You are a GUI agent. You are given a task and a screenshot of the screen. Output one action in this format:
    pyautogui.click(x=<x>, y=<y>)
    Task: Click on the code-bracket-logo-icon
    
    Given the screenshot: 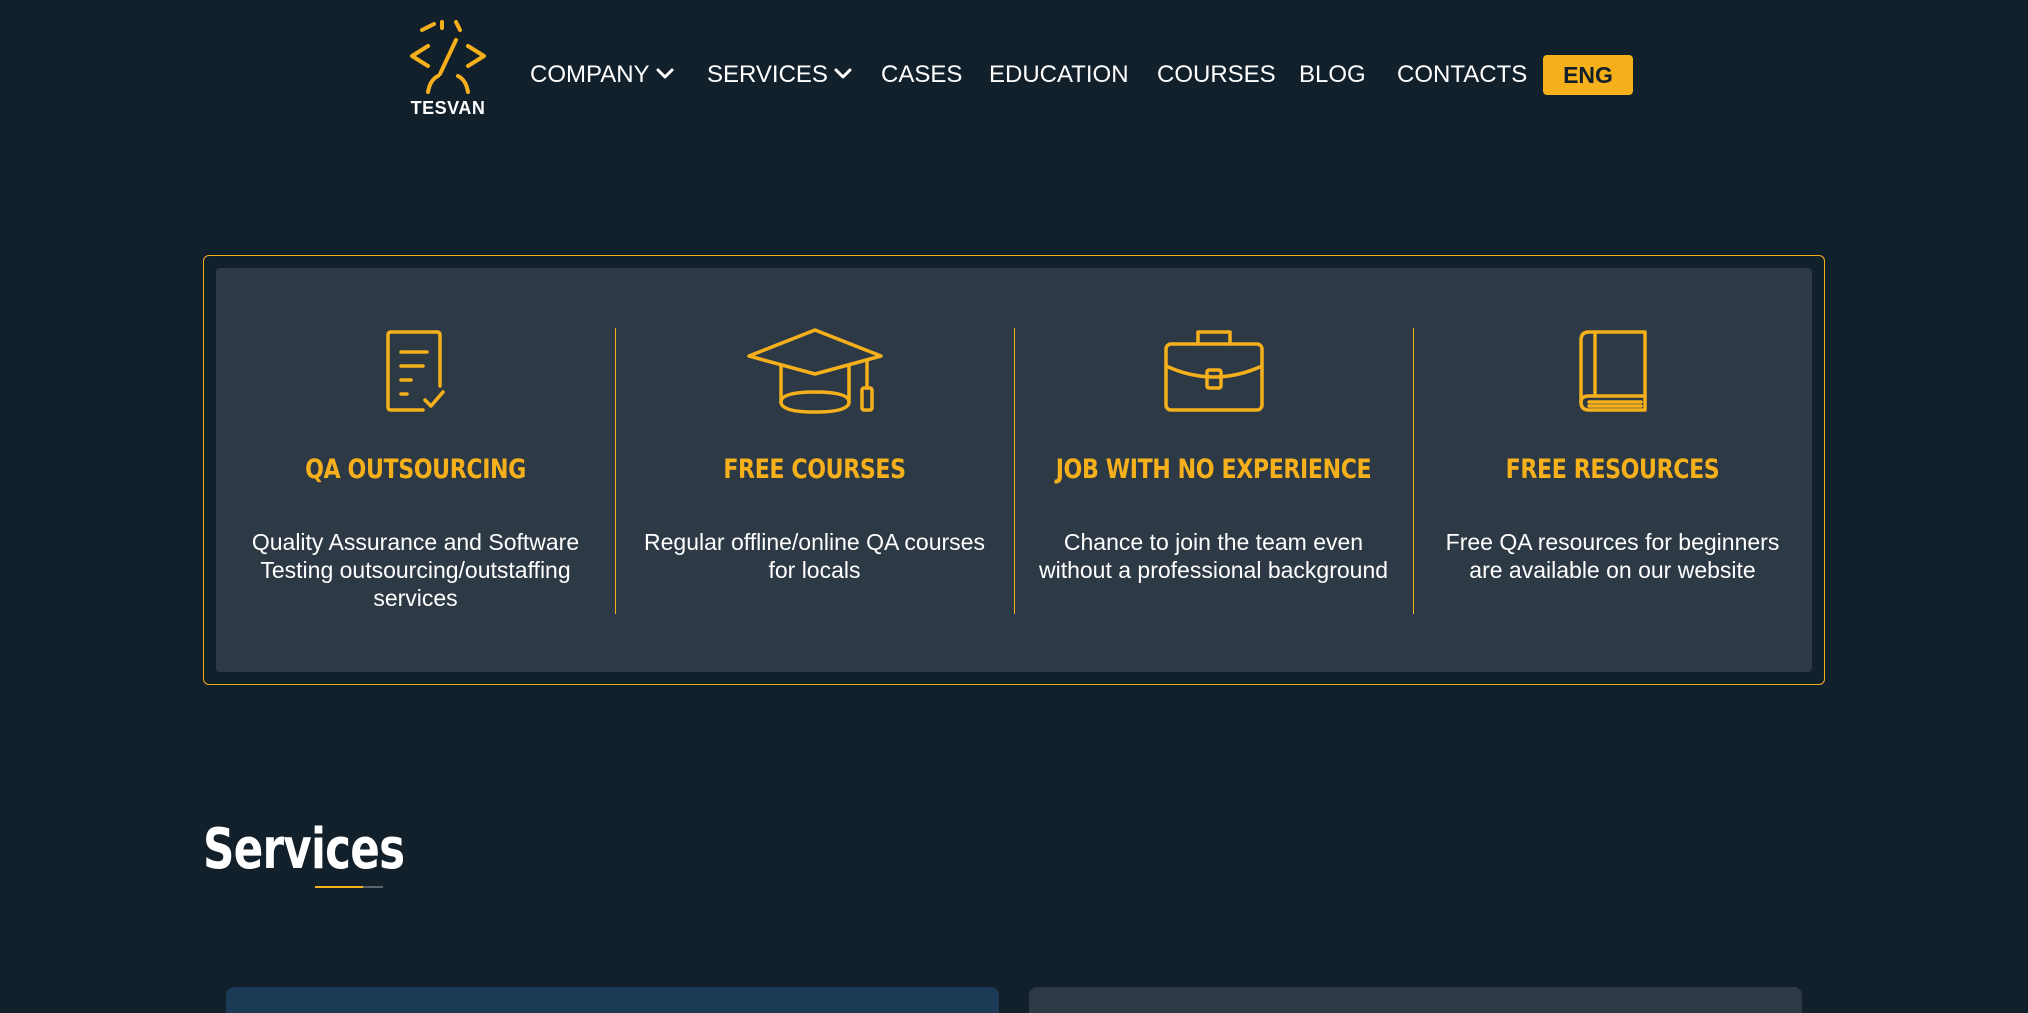 What is the action you would take?
    pyautogui.click(x=448, y=57)
    